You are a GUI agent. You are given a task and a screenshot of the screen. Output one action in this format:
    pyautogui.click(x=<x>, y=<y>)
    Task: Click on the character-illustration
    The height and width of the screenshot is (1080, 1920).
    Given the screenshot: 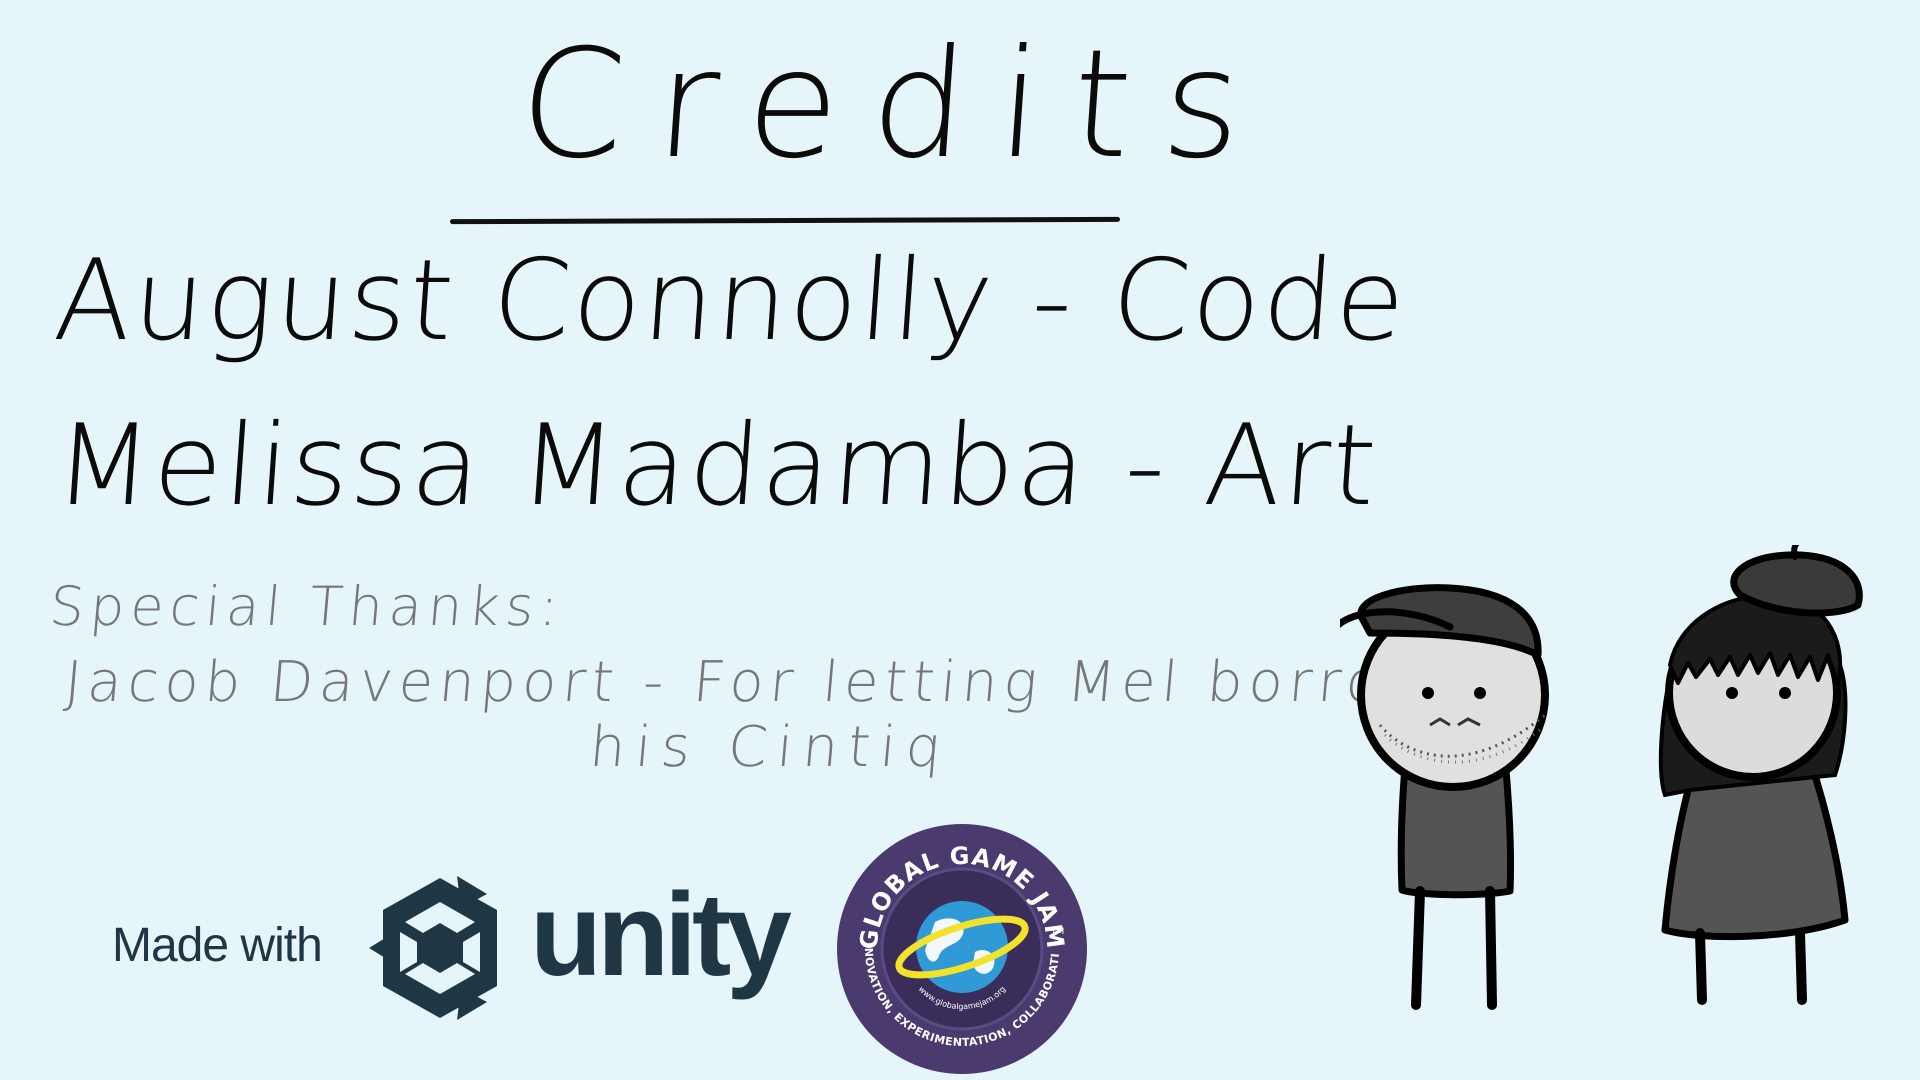 What is the action you would take?
    pyautogui.click(x=1601, y=777)
    